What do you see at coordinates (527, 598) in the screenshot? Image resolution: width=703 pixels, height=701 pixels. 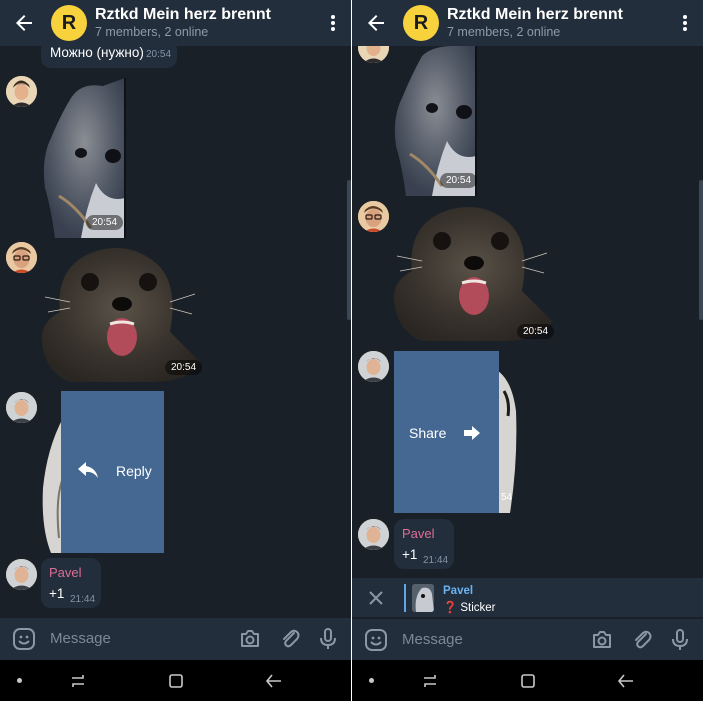 I see `reply-preview-bar: Pavel ❓ Sticker` at bounding box center [527, 598].